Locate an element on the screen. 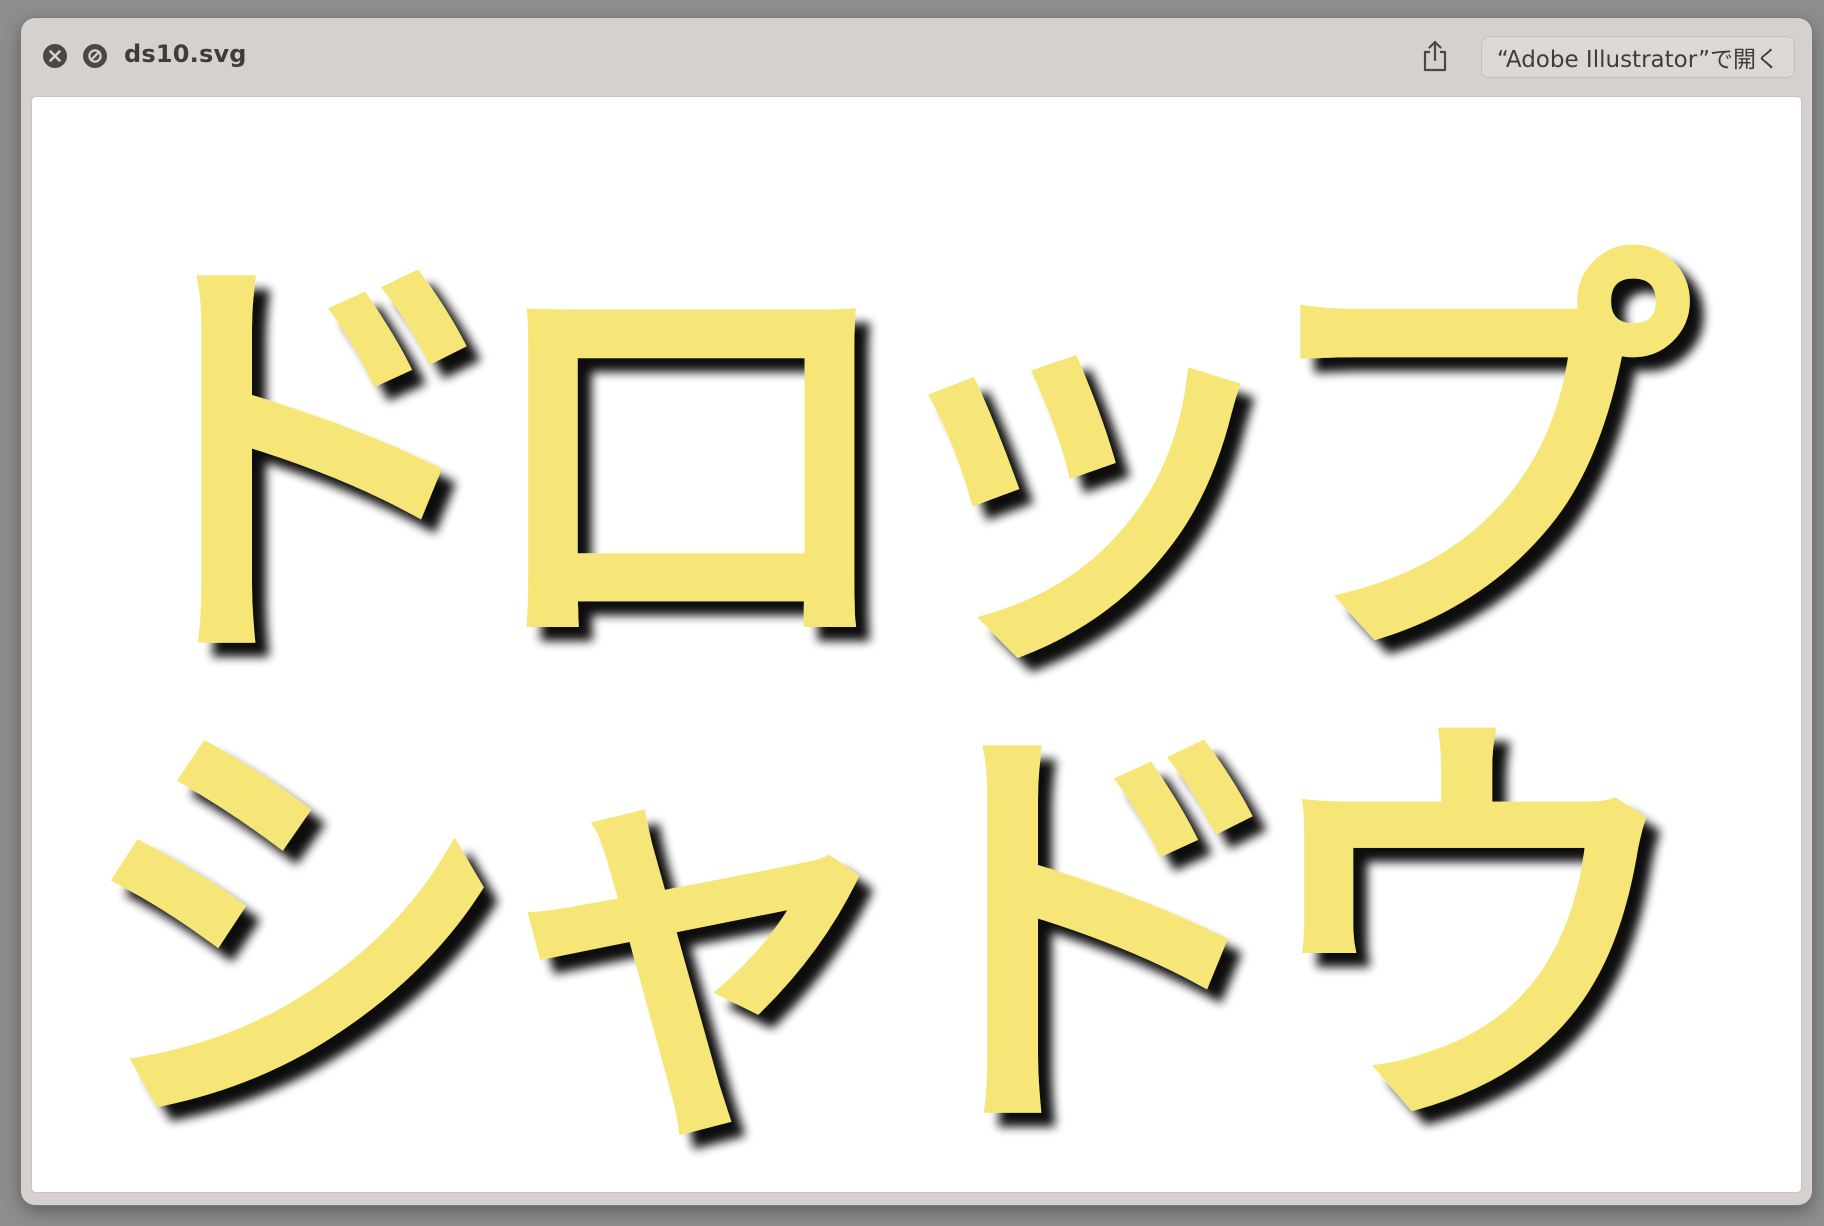  block-icon is located at coordinates (95, 56).